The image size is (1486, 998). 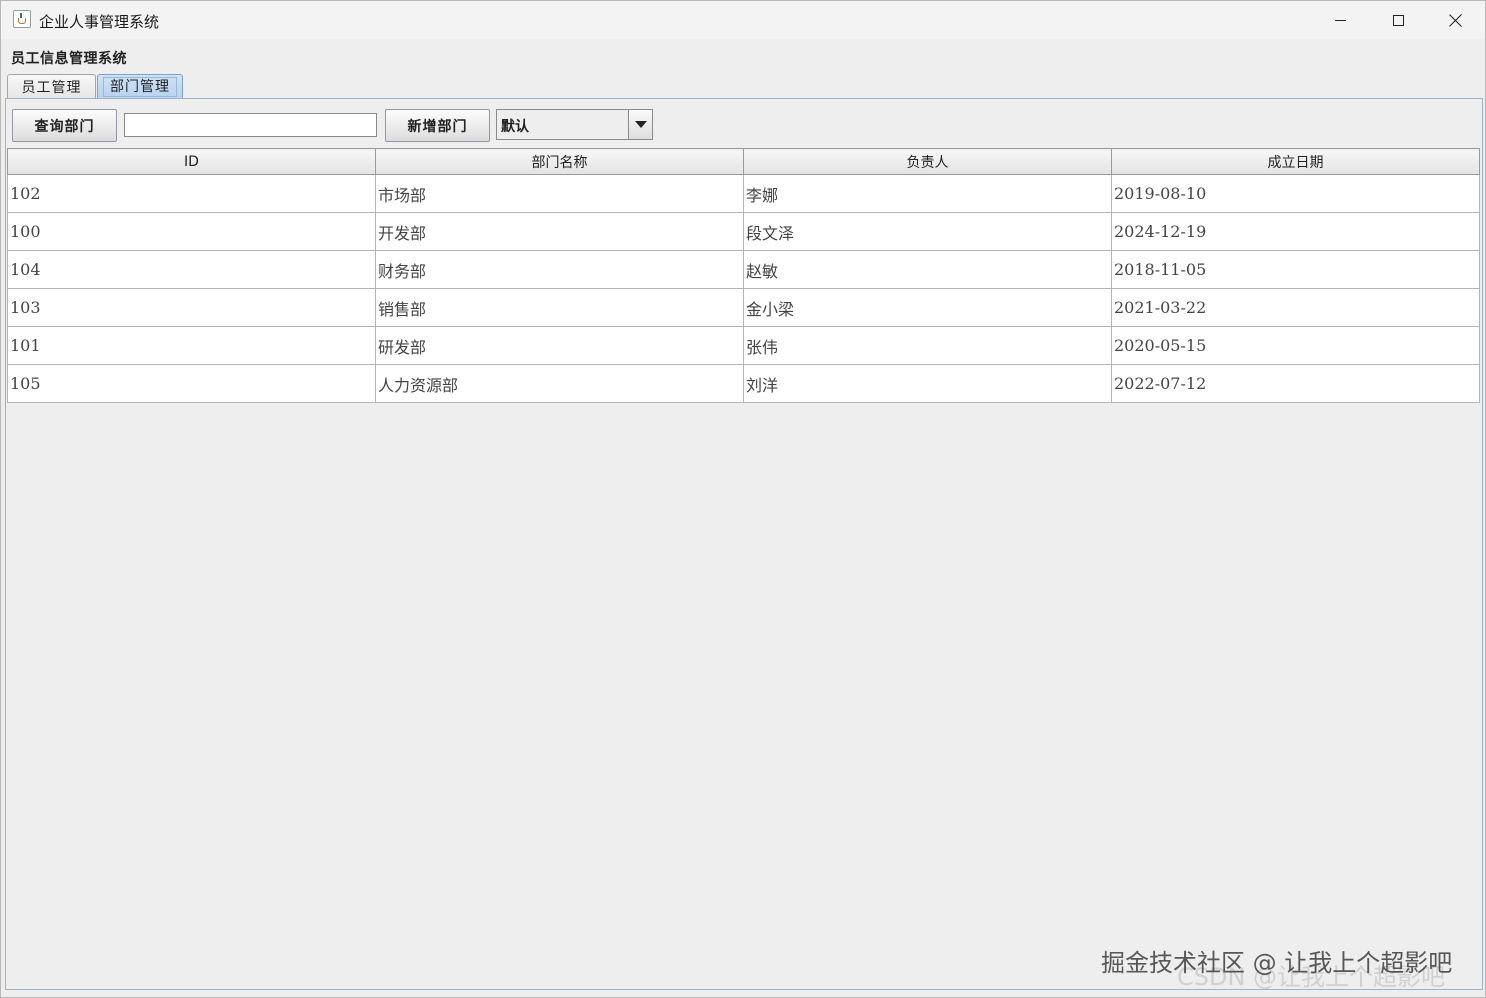 What do you see at coordinates (191, 383) in the screenshot?
I see `cell-id: 105` at bounding box center [191, 383].